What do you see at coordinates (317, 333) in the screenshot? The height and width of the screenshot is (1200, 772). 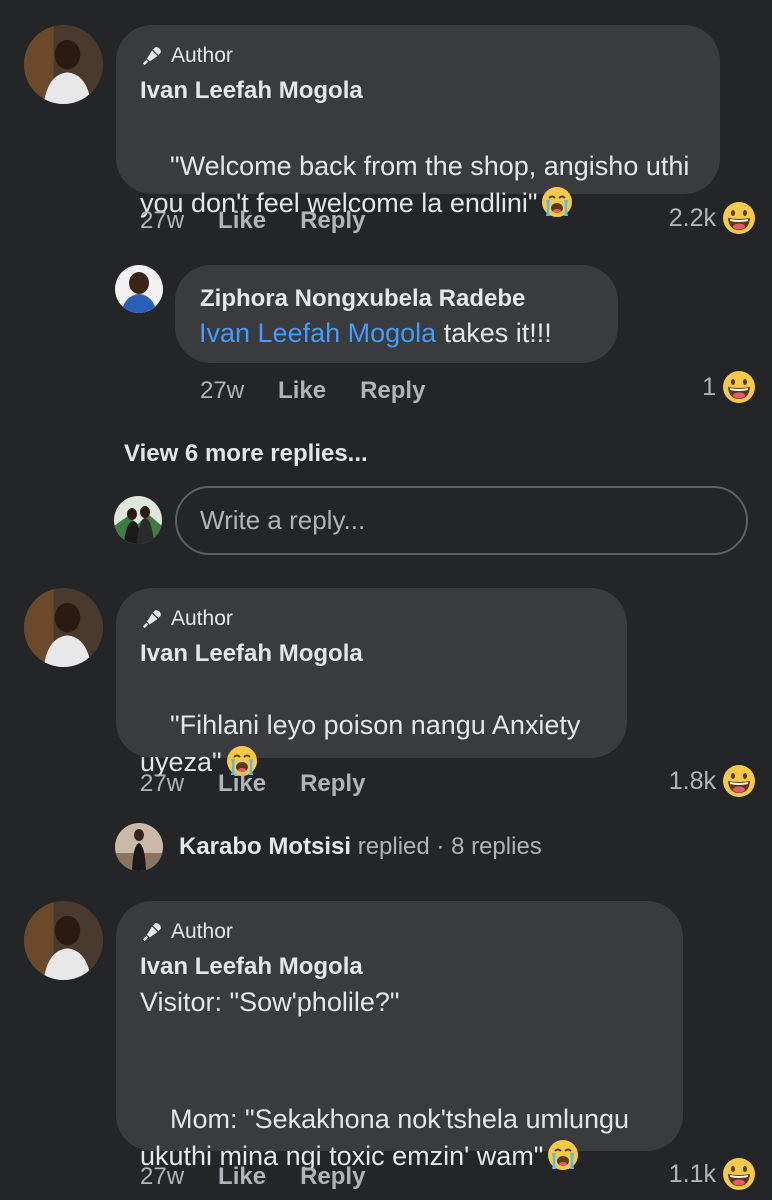 I see `mention-link: Ivan Leefah Mogola` at bounding box center [317, 333].